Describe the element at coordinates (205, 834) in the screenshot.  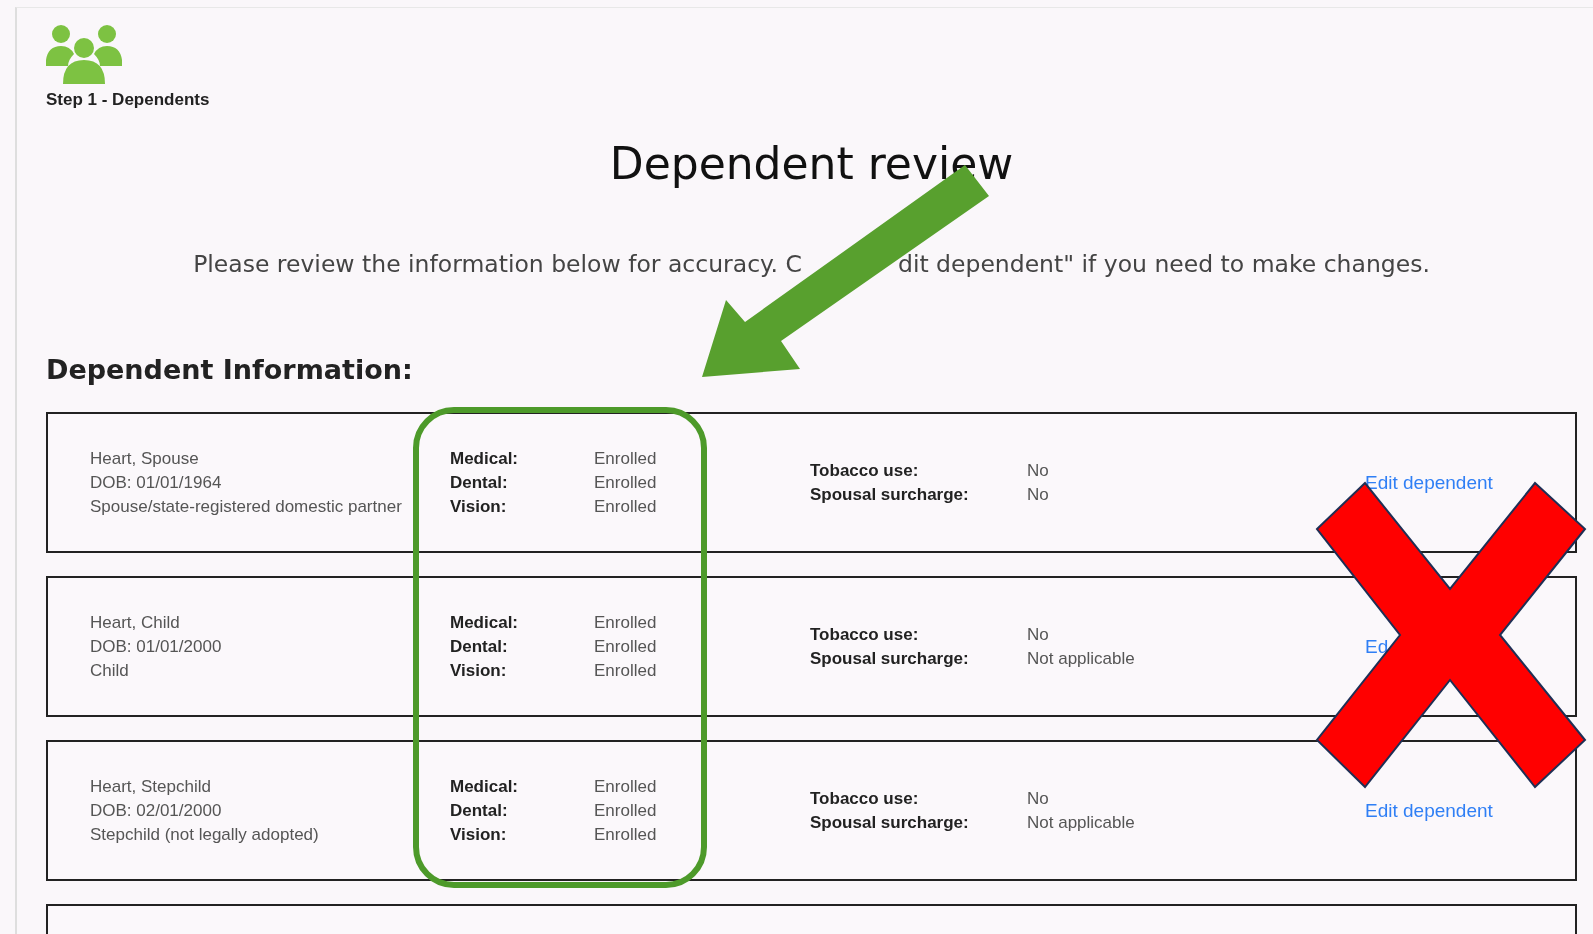
I see `dependent-relationship: Stepchild (not legally adopted)` at that location.